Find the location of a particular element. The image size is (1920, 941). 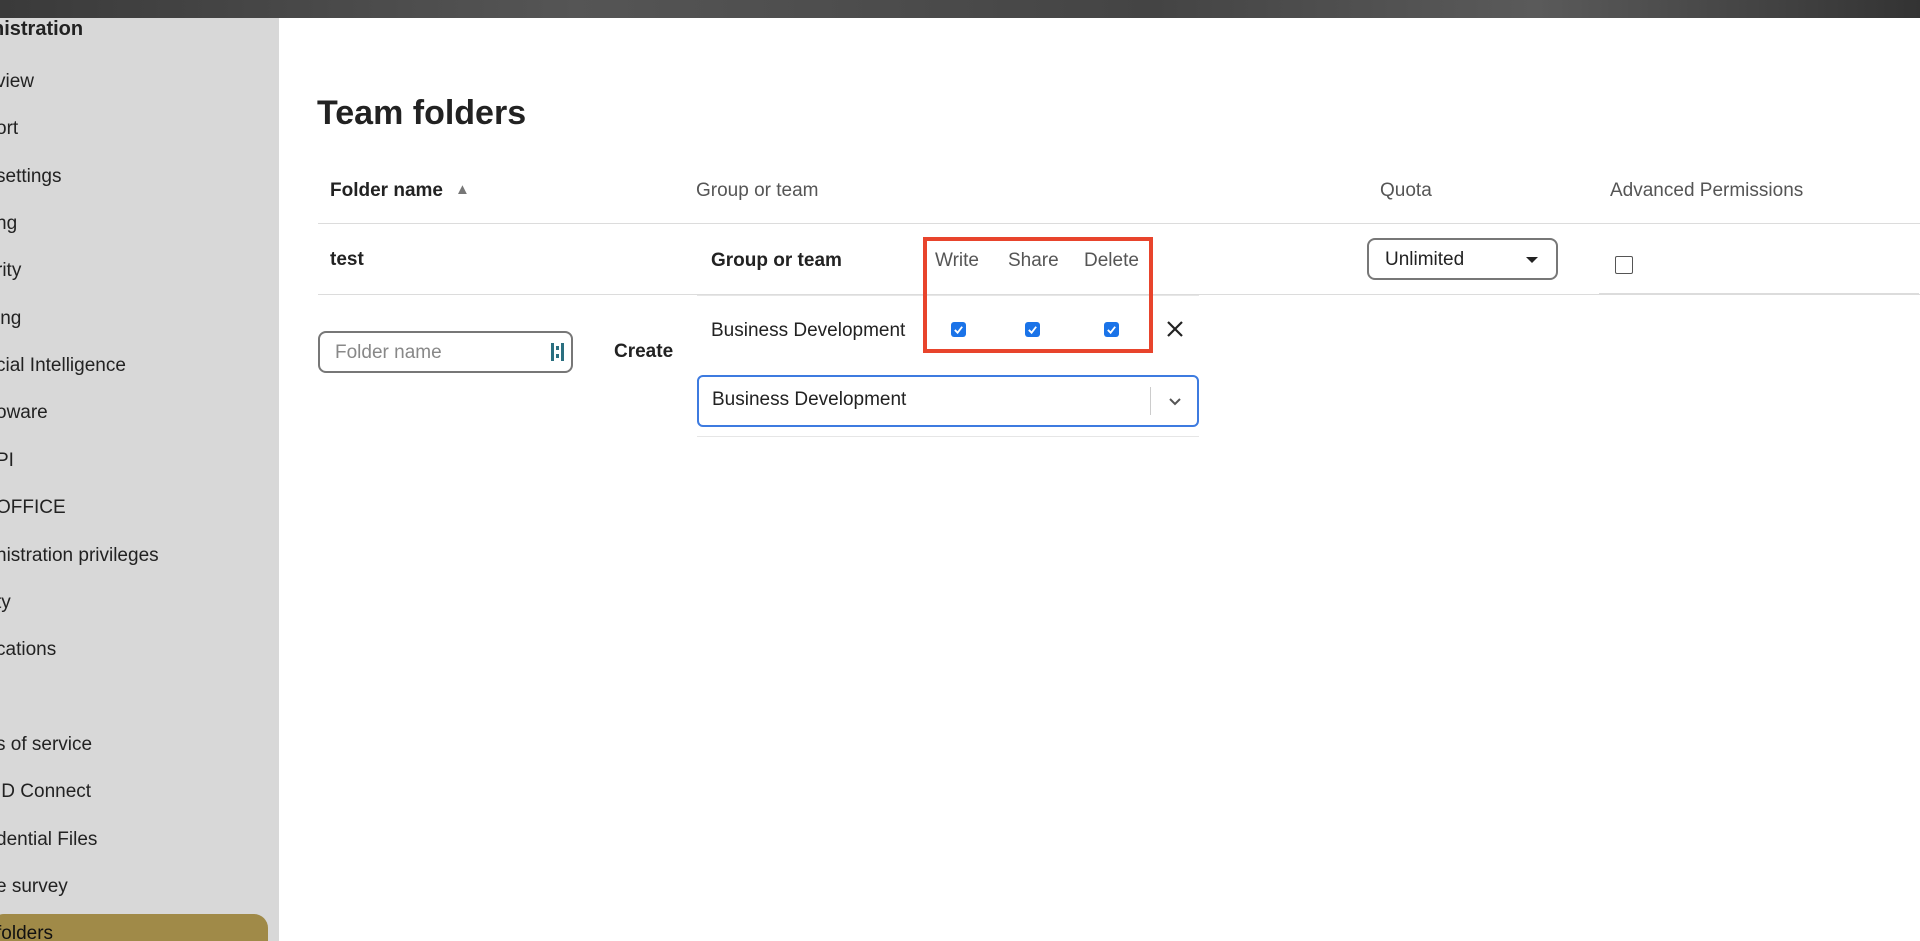

sidebar-item-theming: ing is located at coordinates (10, 319).